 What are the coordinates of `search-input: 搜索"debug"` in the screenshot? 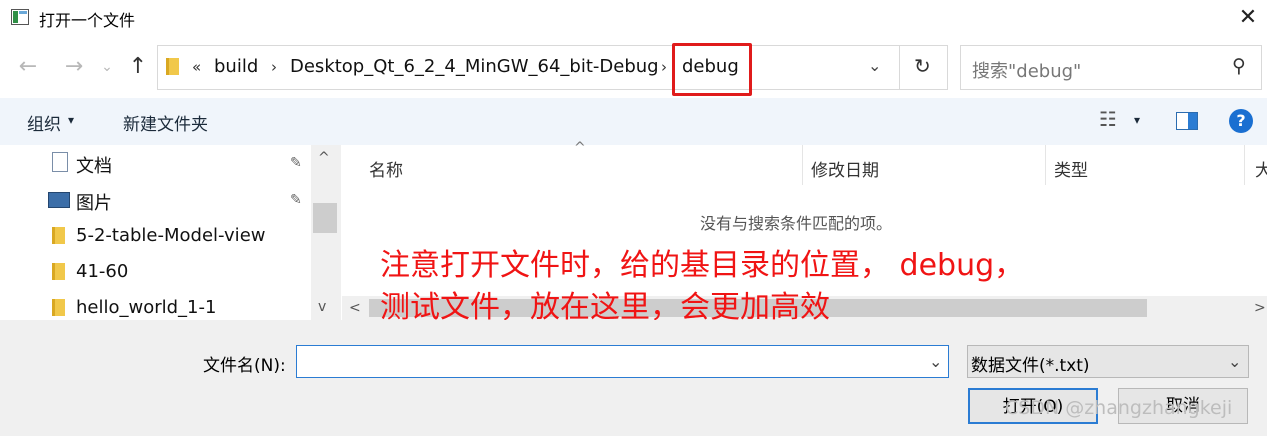 It's located at (1026, 70).